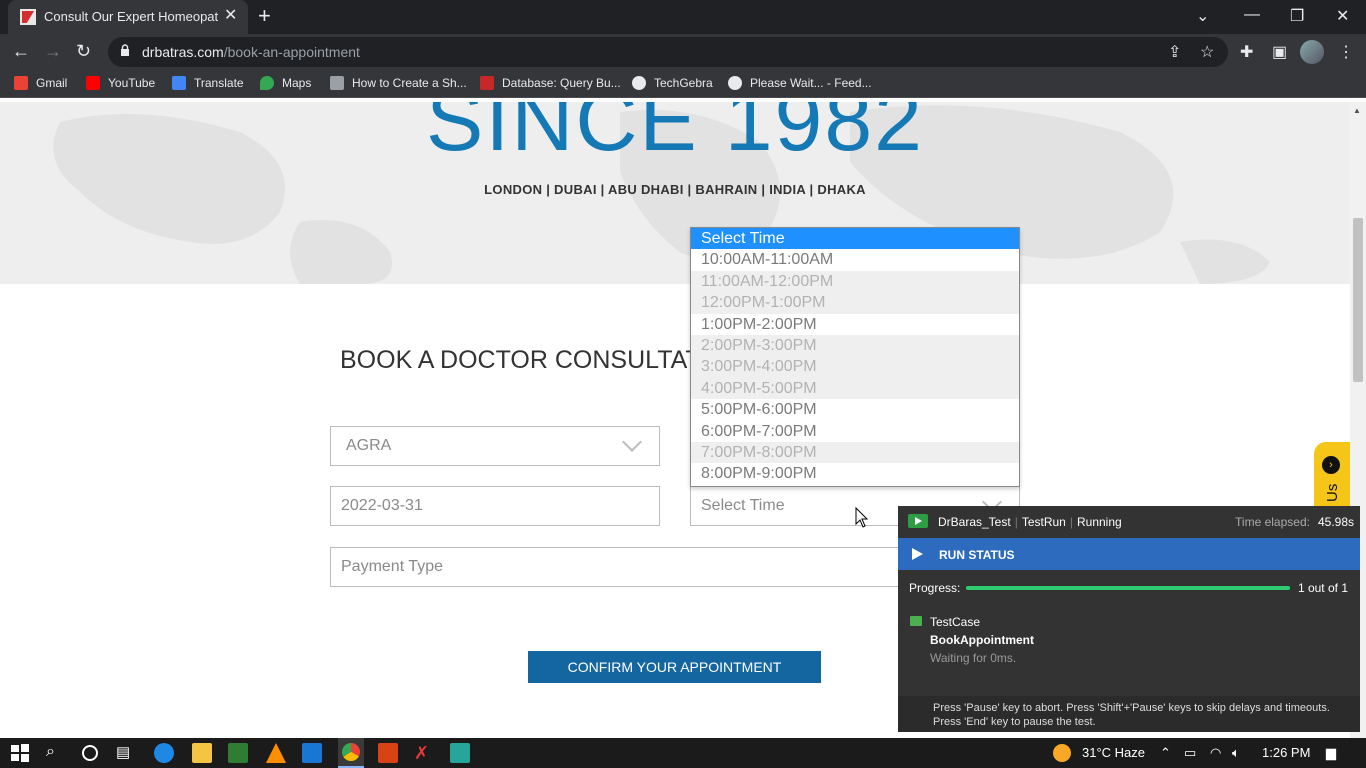 The image size is (1366, 768). Describe the element at coordinates (668, 52) in the screenshot. I see `address-bar: drbatras.com/book-an-appointment` at that location.